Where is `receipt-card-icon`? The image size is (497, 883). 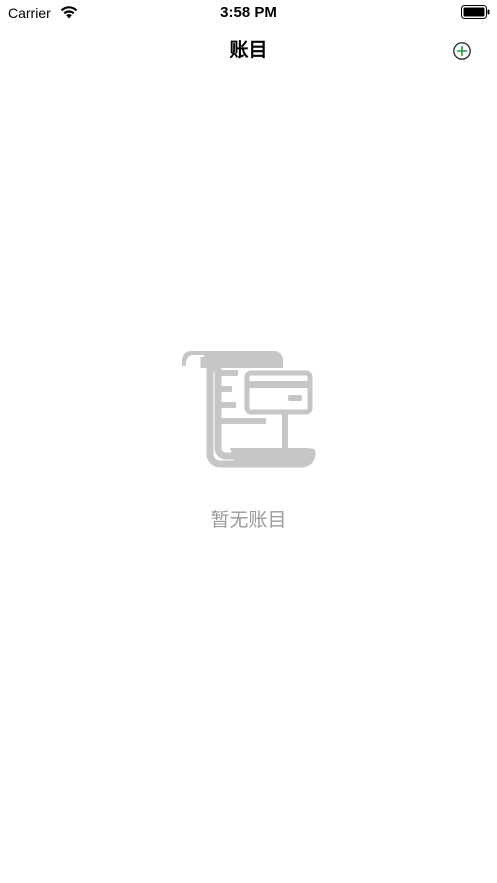 receipt-card-icon is located at coordinates (249, 409).